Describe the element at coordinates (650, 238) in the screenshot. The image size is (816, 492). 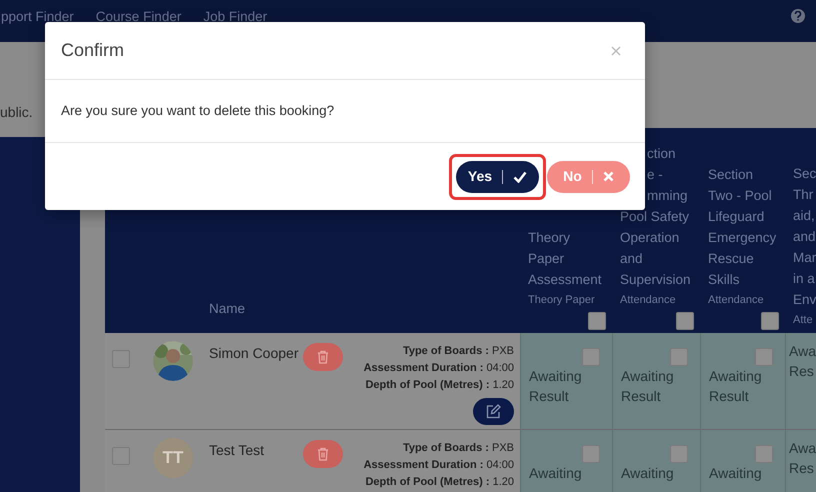
I see `column-header: Operation` at that location.